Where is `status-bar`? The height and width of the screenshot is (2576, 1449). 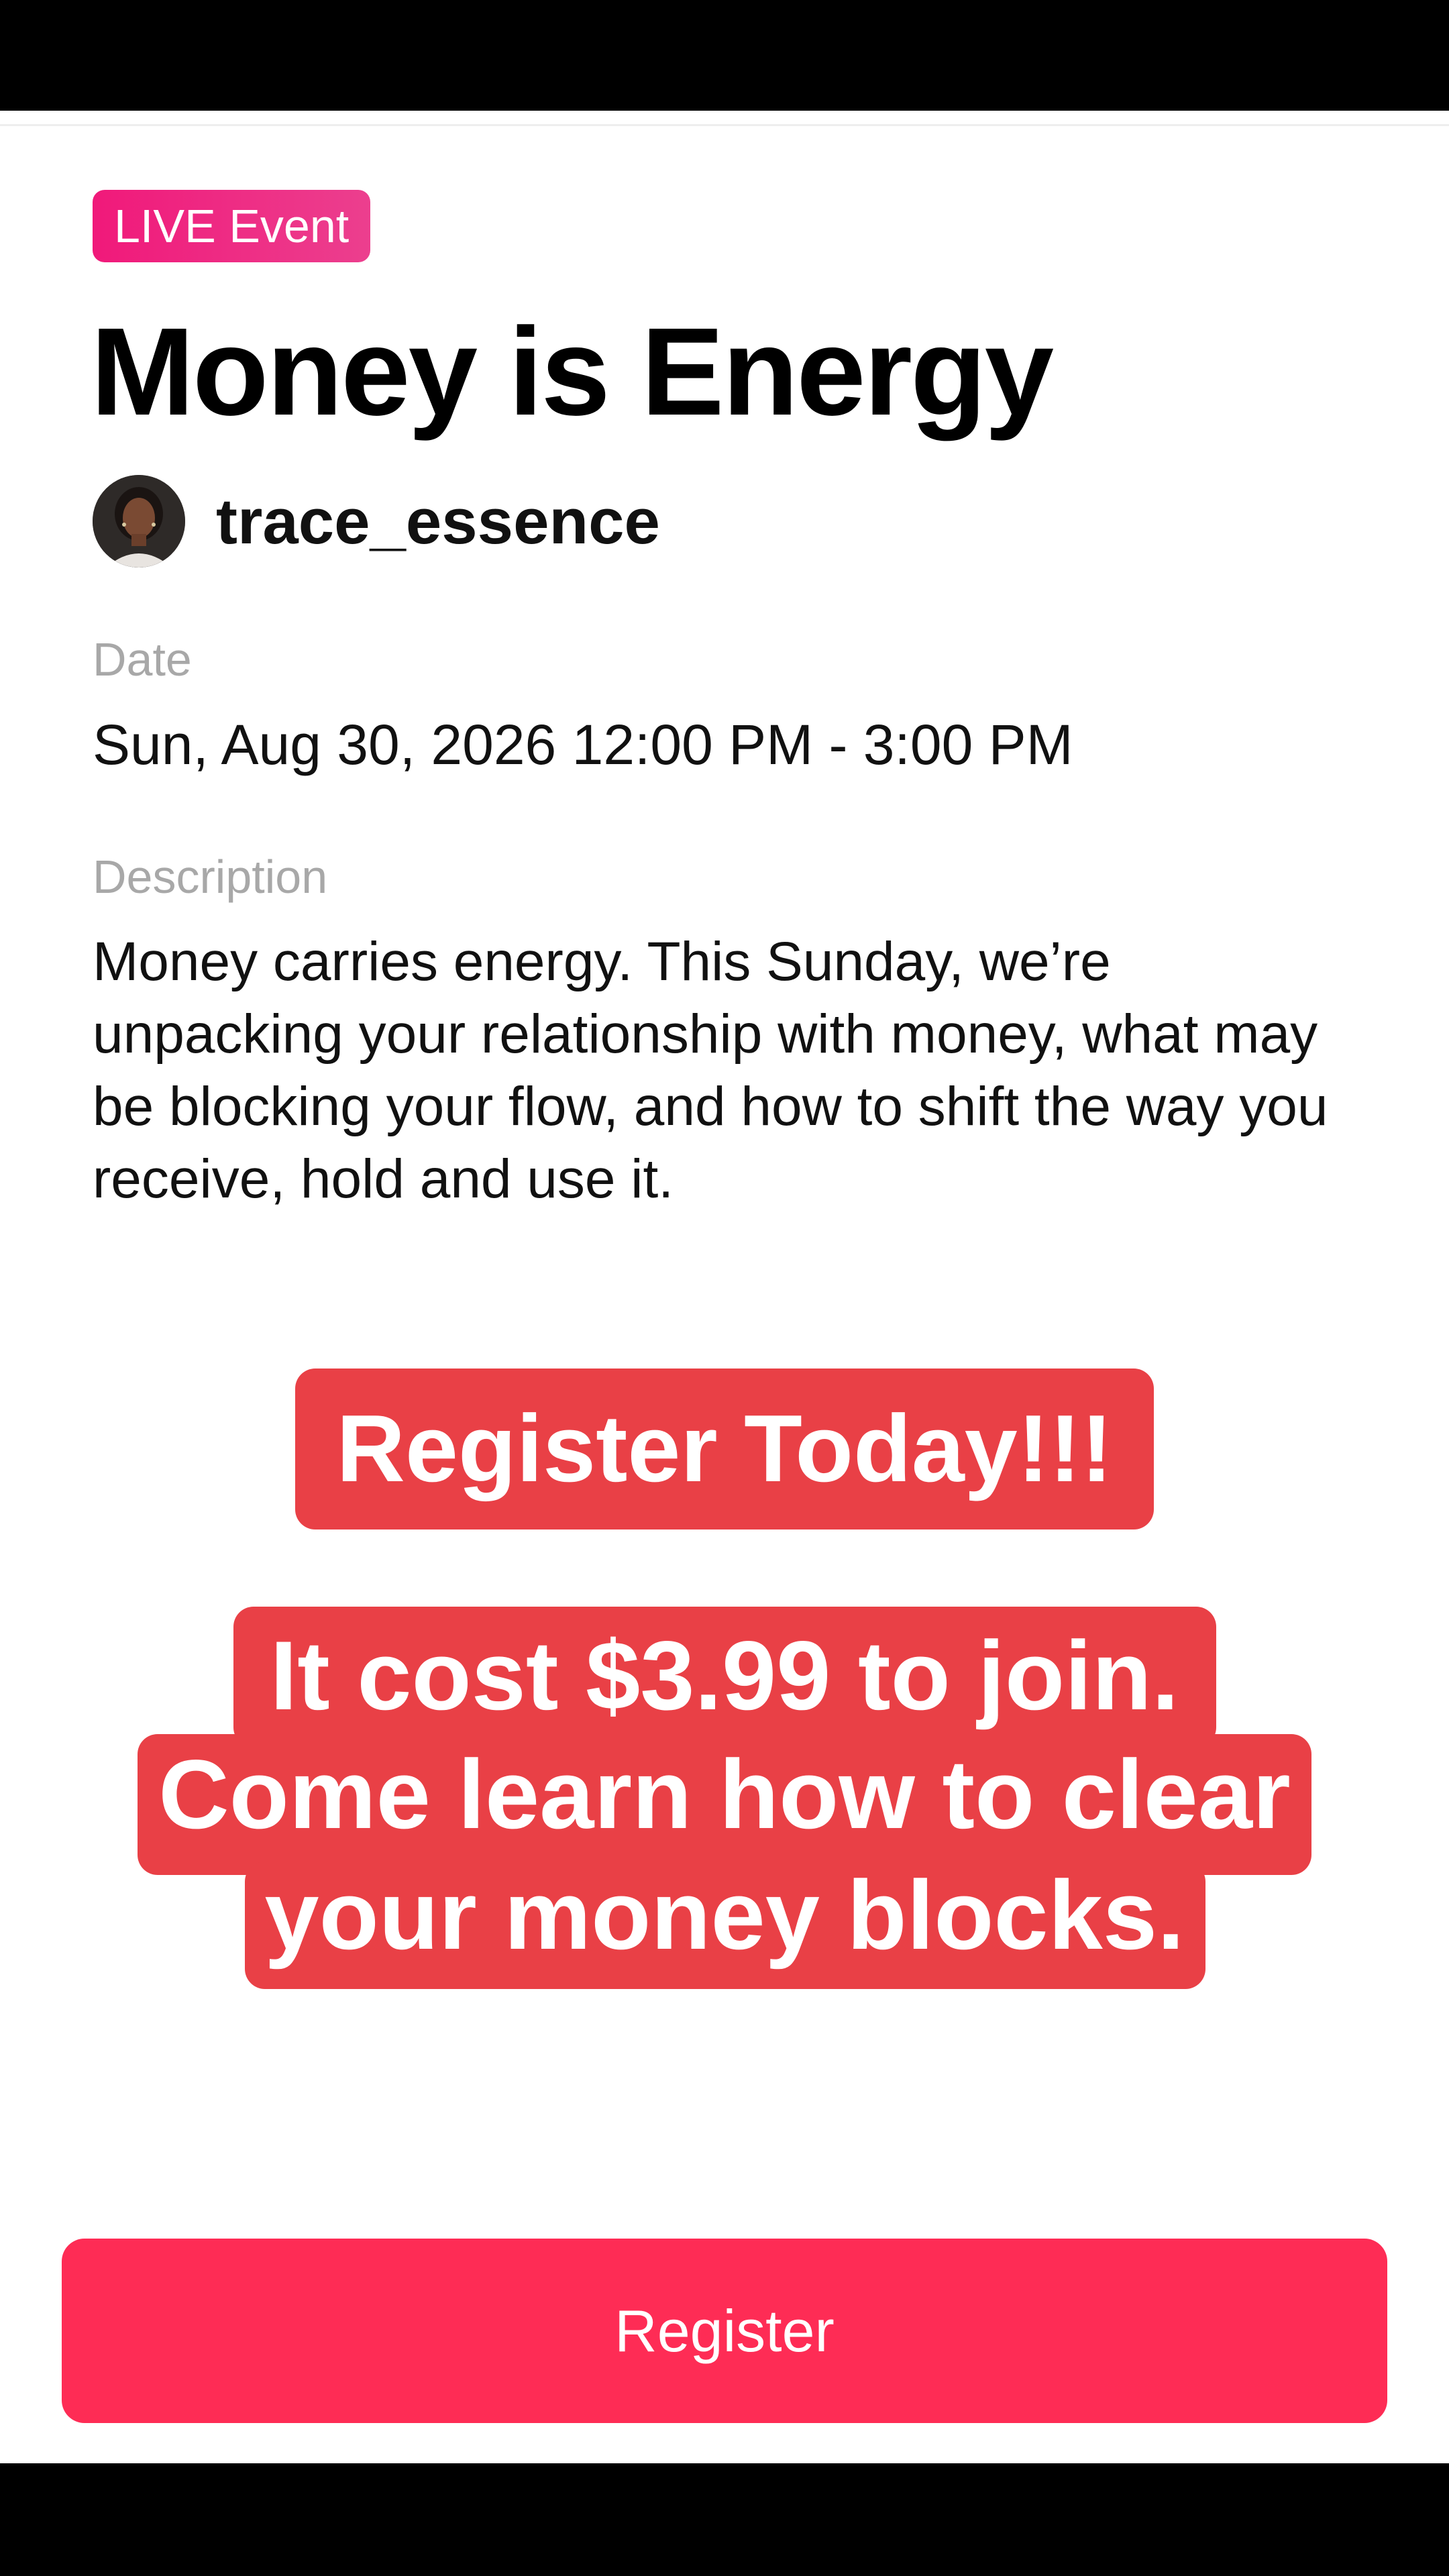
status-bar is located at coordinates (724, 55).